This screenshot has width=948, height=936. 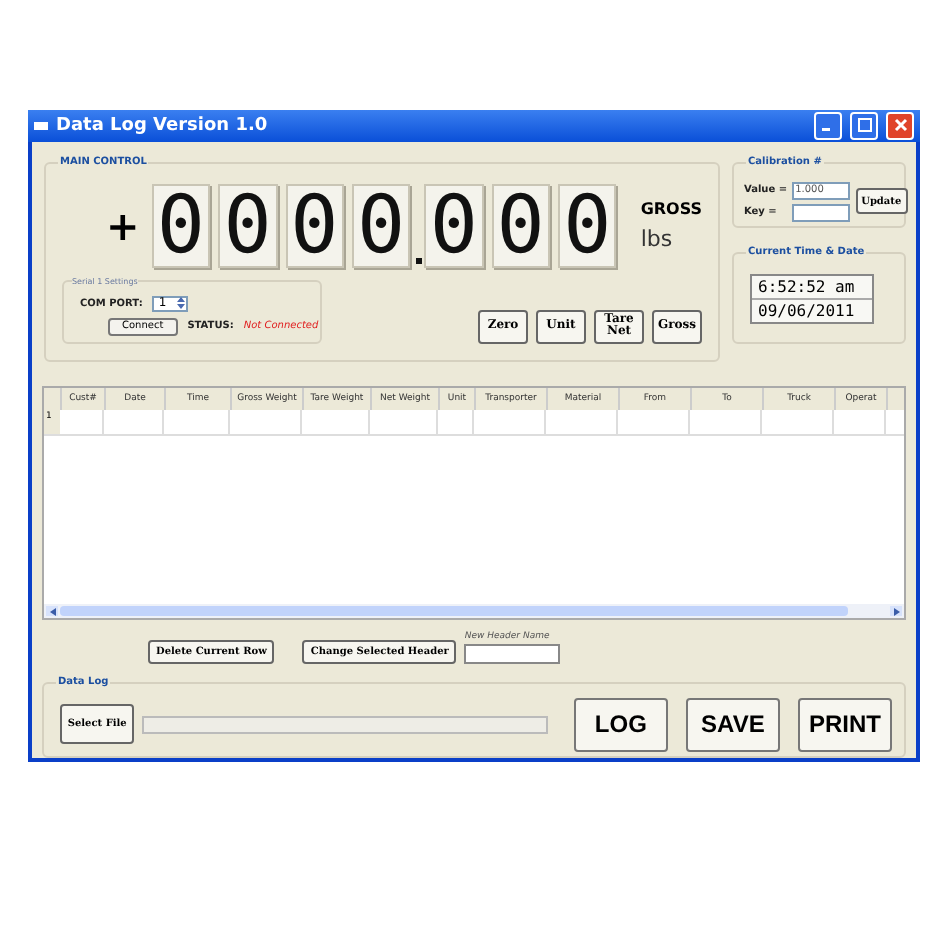 I want to click on close-button, so click(x=900, y=125).